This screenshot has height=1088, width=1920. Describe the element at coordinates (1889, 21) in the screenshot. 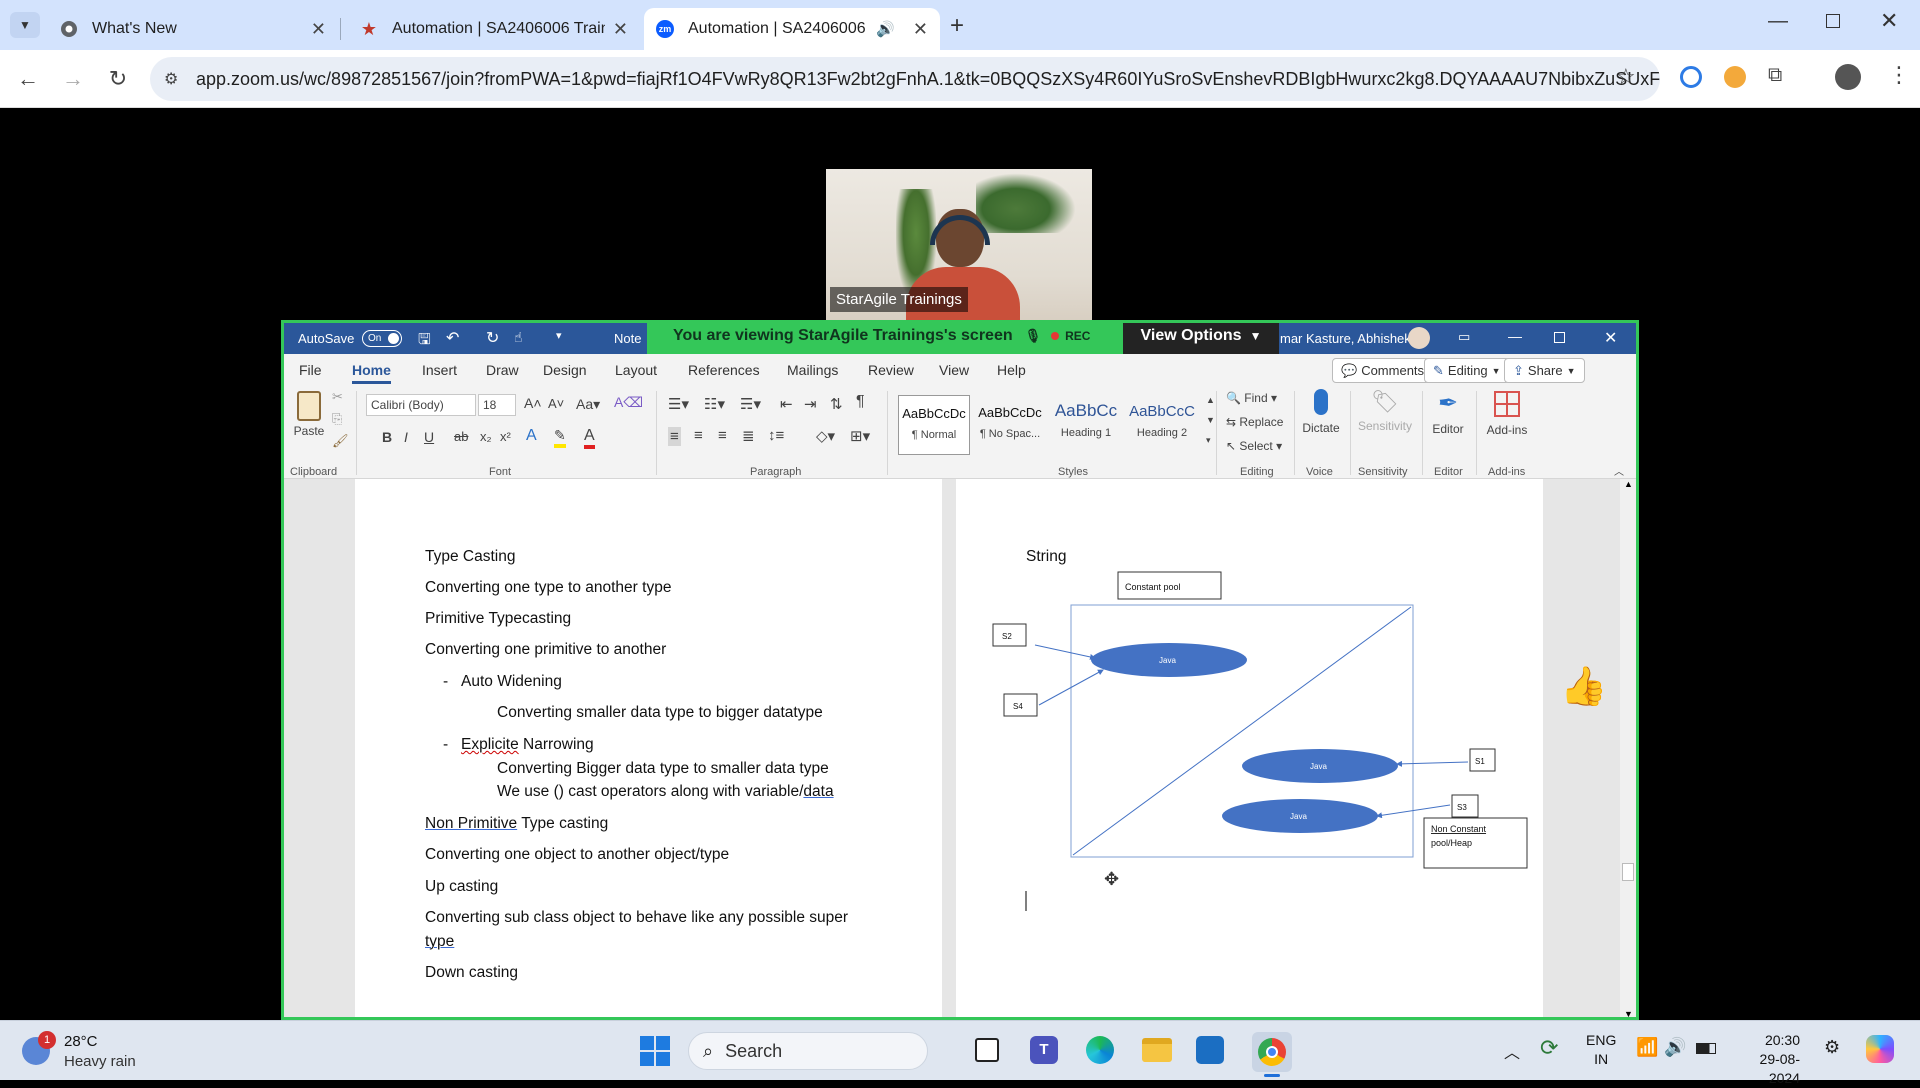

I see `close-window-icon: ✕` at that location.